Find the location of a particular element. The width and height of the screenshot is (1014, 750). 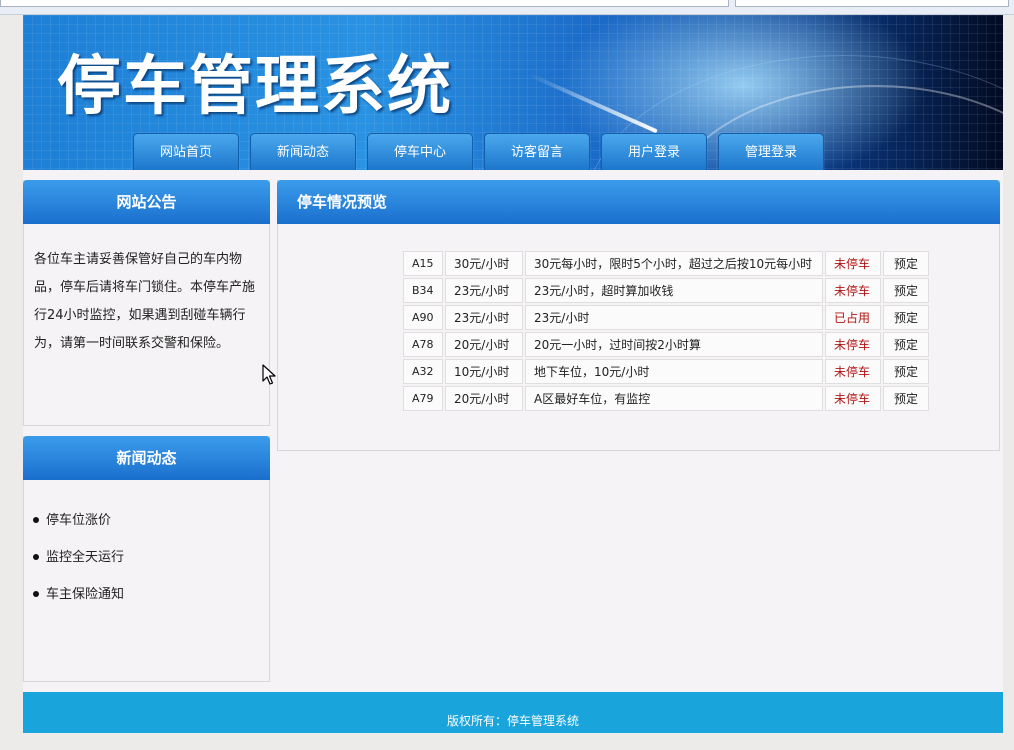

parking-title: 停车情况预览 is located at coordinates (638, 202).